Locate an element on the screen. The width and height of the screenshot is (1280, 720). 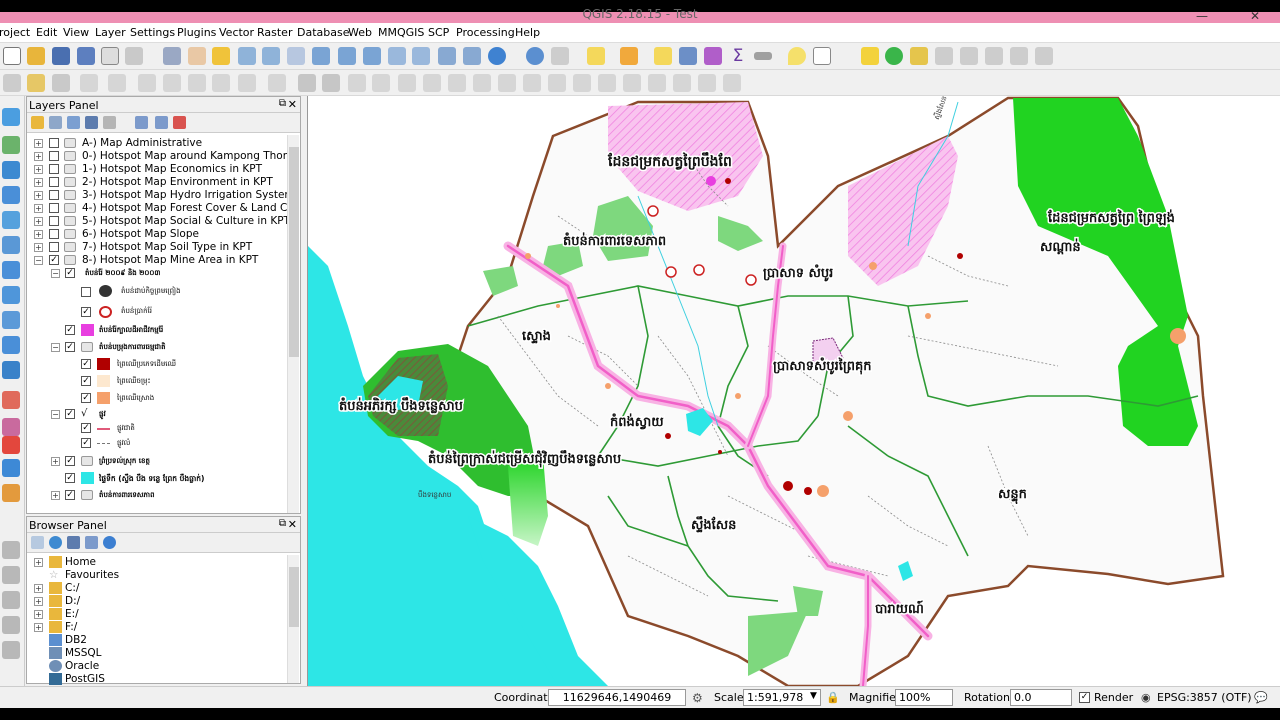
layer-row: +0-) Hotspot Map around Kampong Thom is located at coordinates (158, 156).